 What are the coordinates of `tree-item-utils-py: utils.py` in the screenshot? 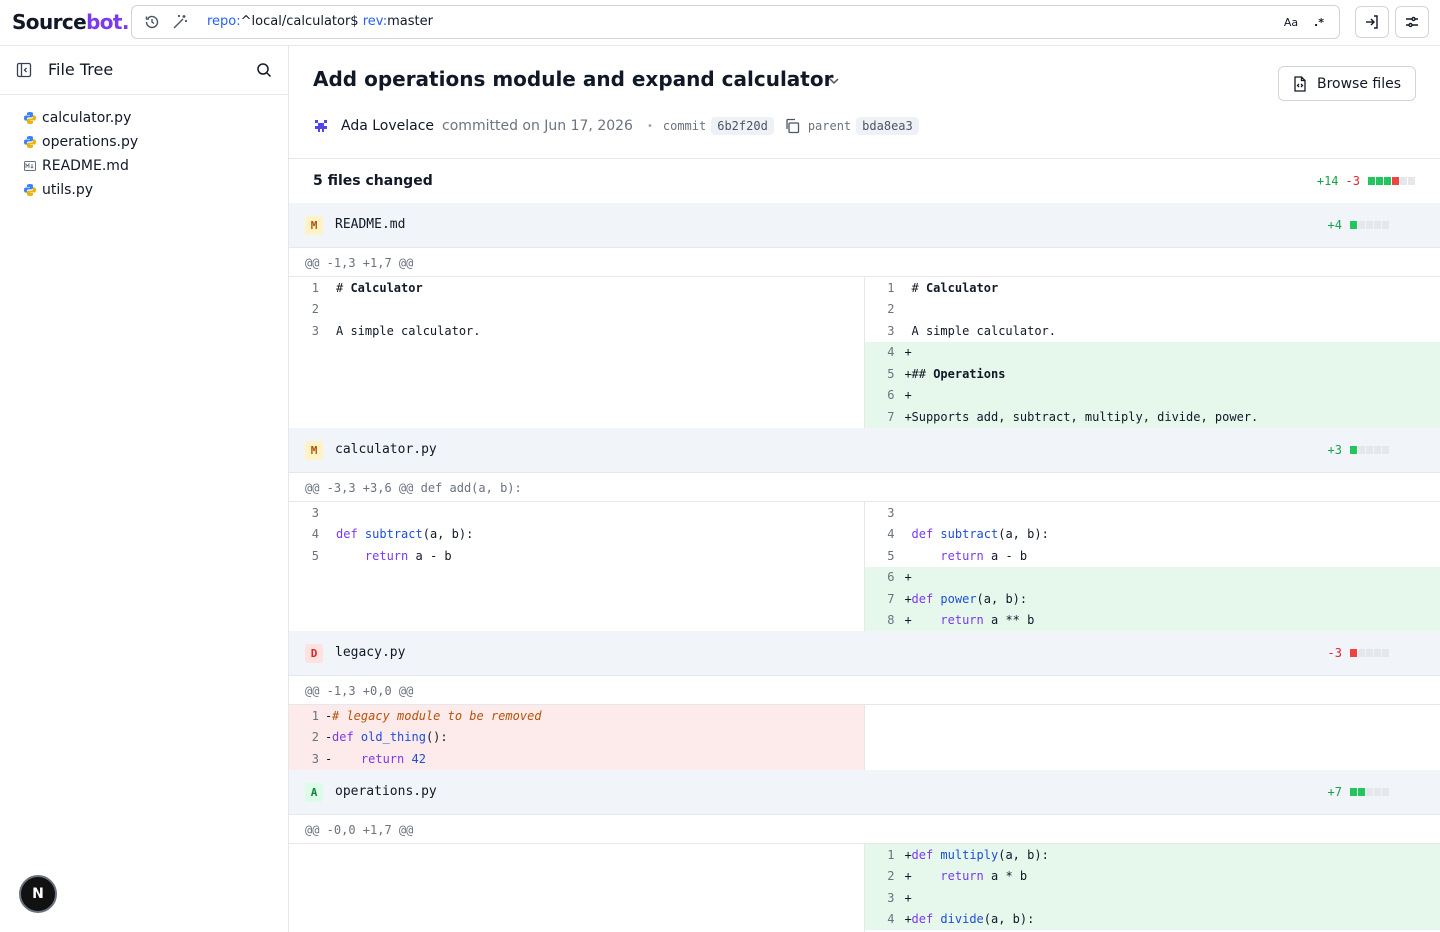 It's located at (144, 190).